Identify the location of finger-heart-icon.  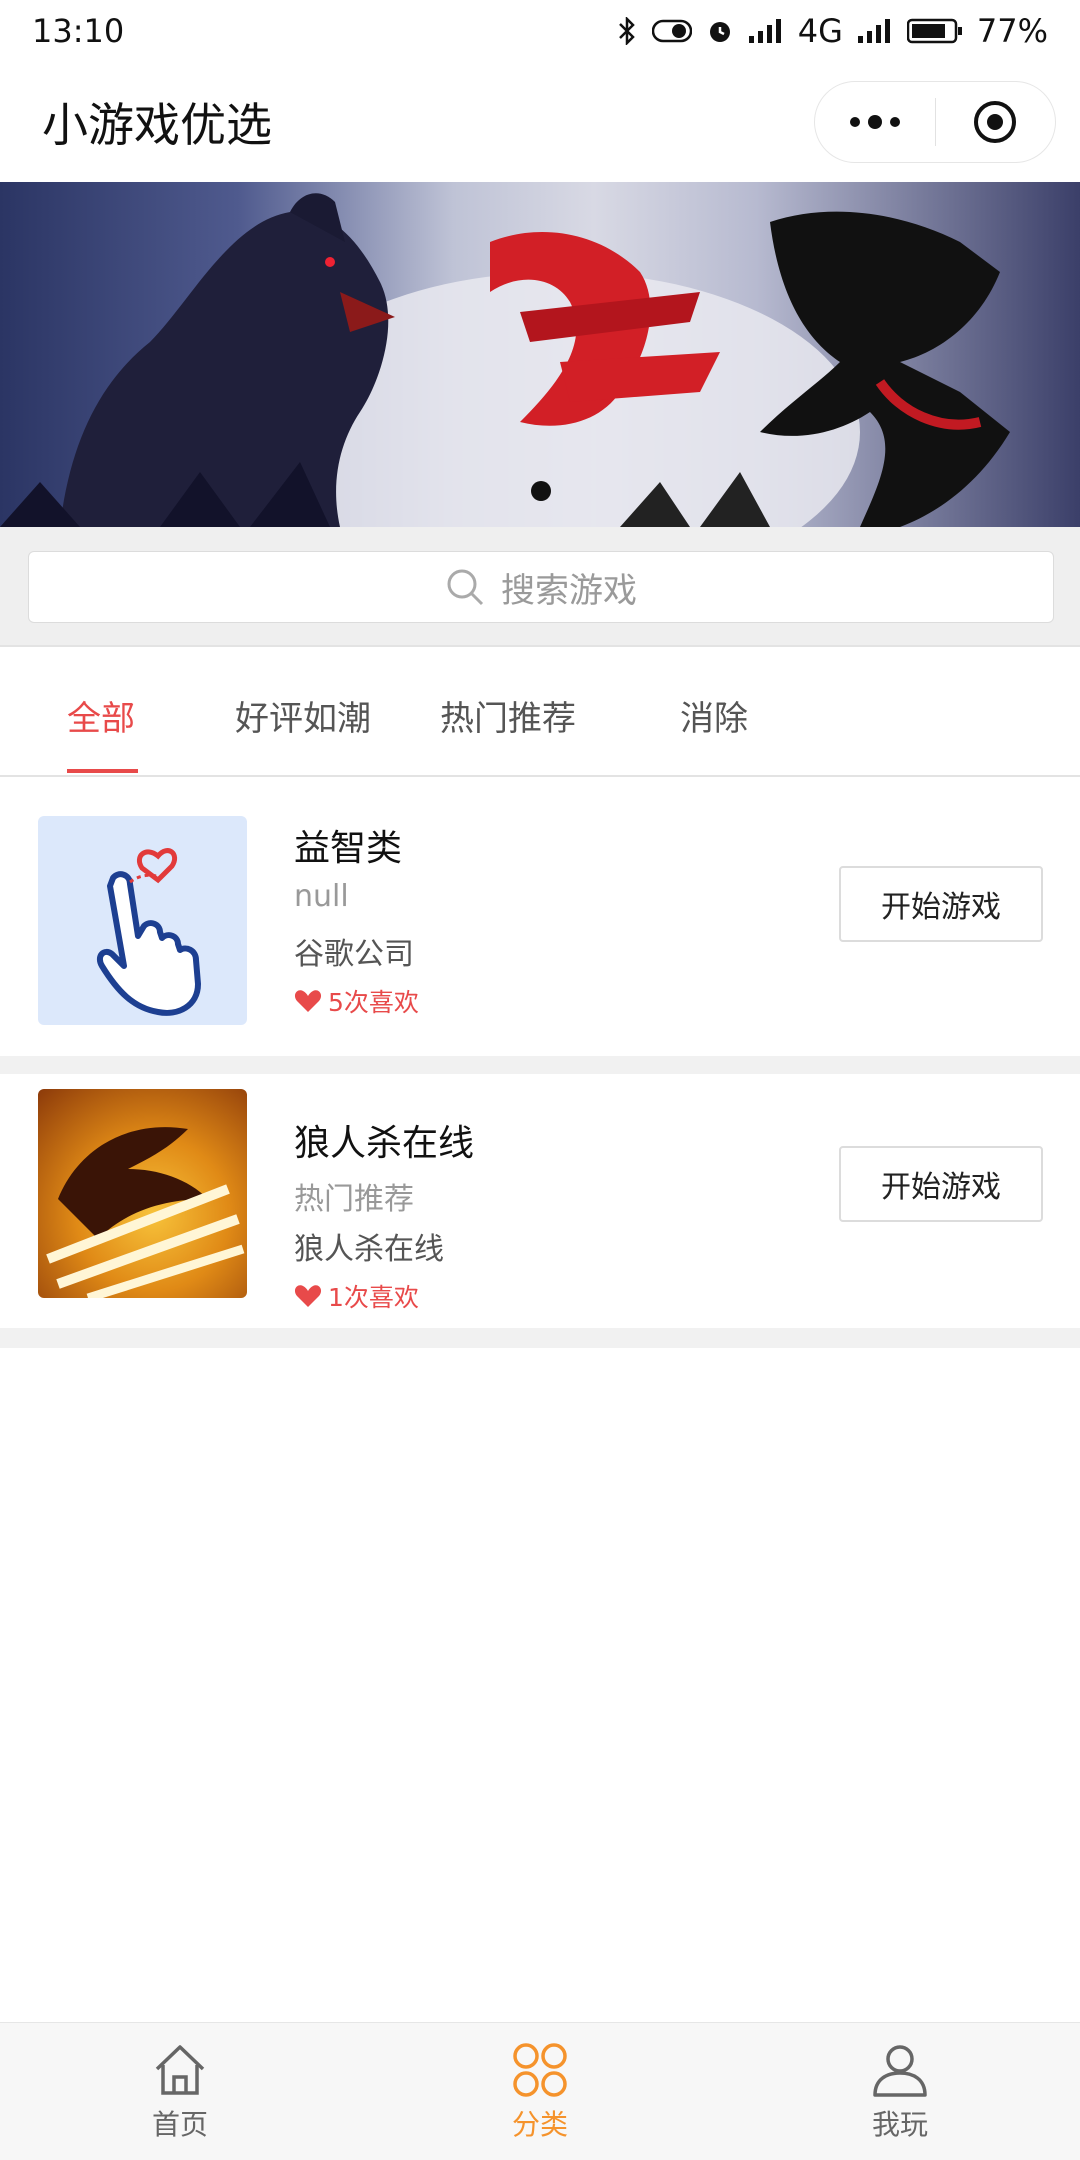
(148, 932).